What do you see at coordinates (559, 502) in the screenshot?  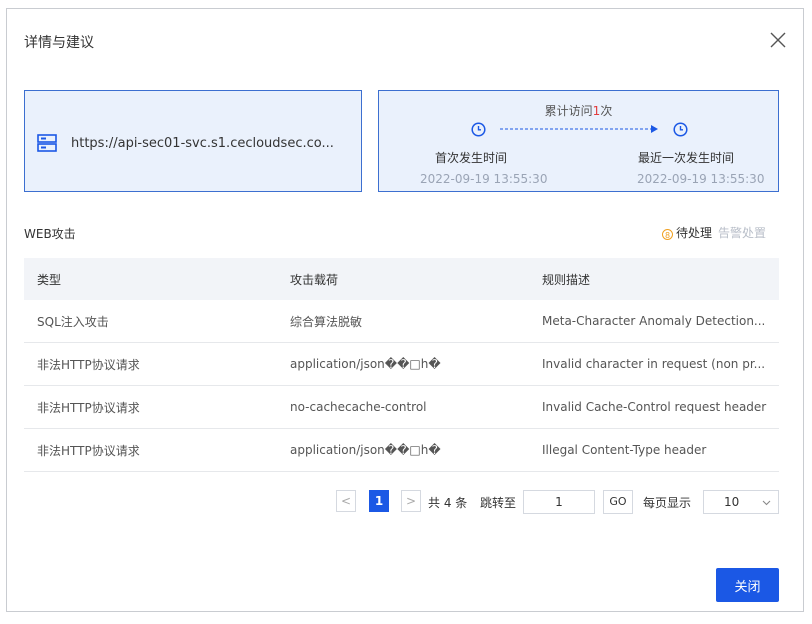 I see `jump-page-input` at bounding box center [559, 502].